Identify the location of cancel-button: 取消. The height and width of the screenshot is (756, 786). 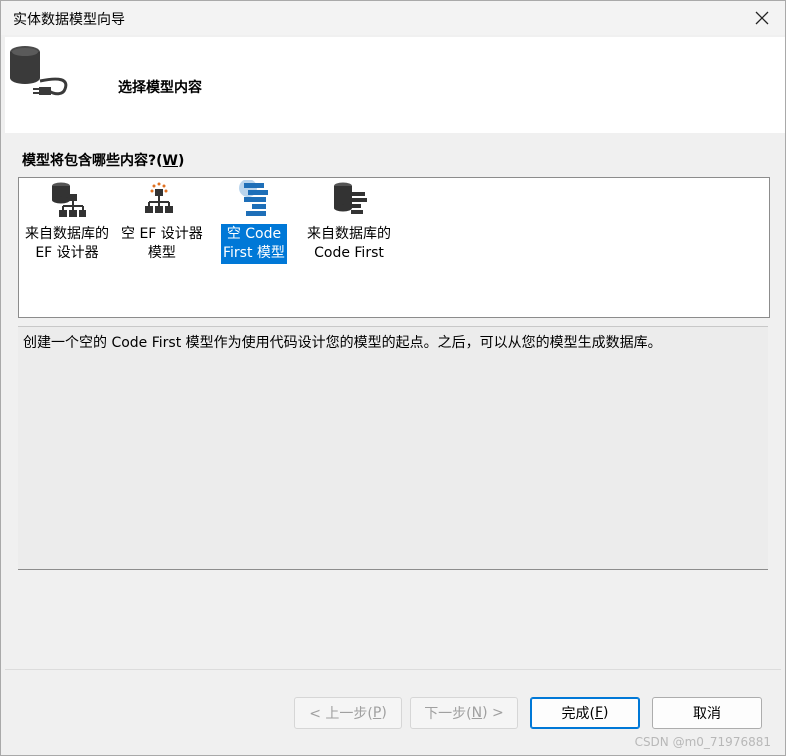
(707, 713).